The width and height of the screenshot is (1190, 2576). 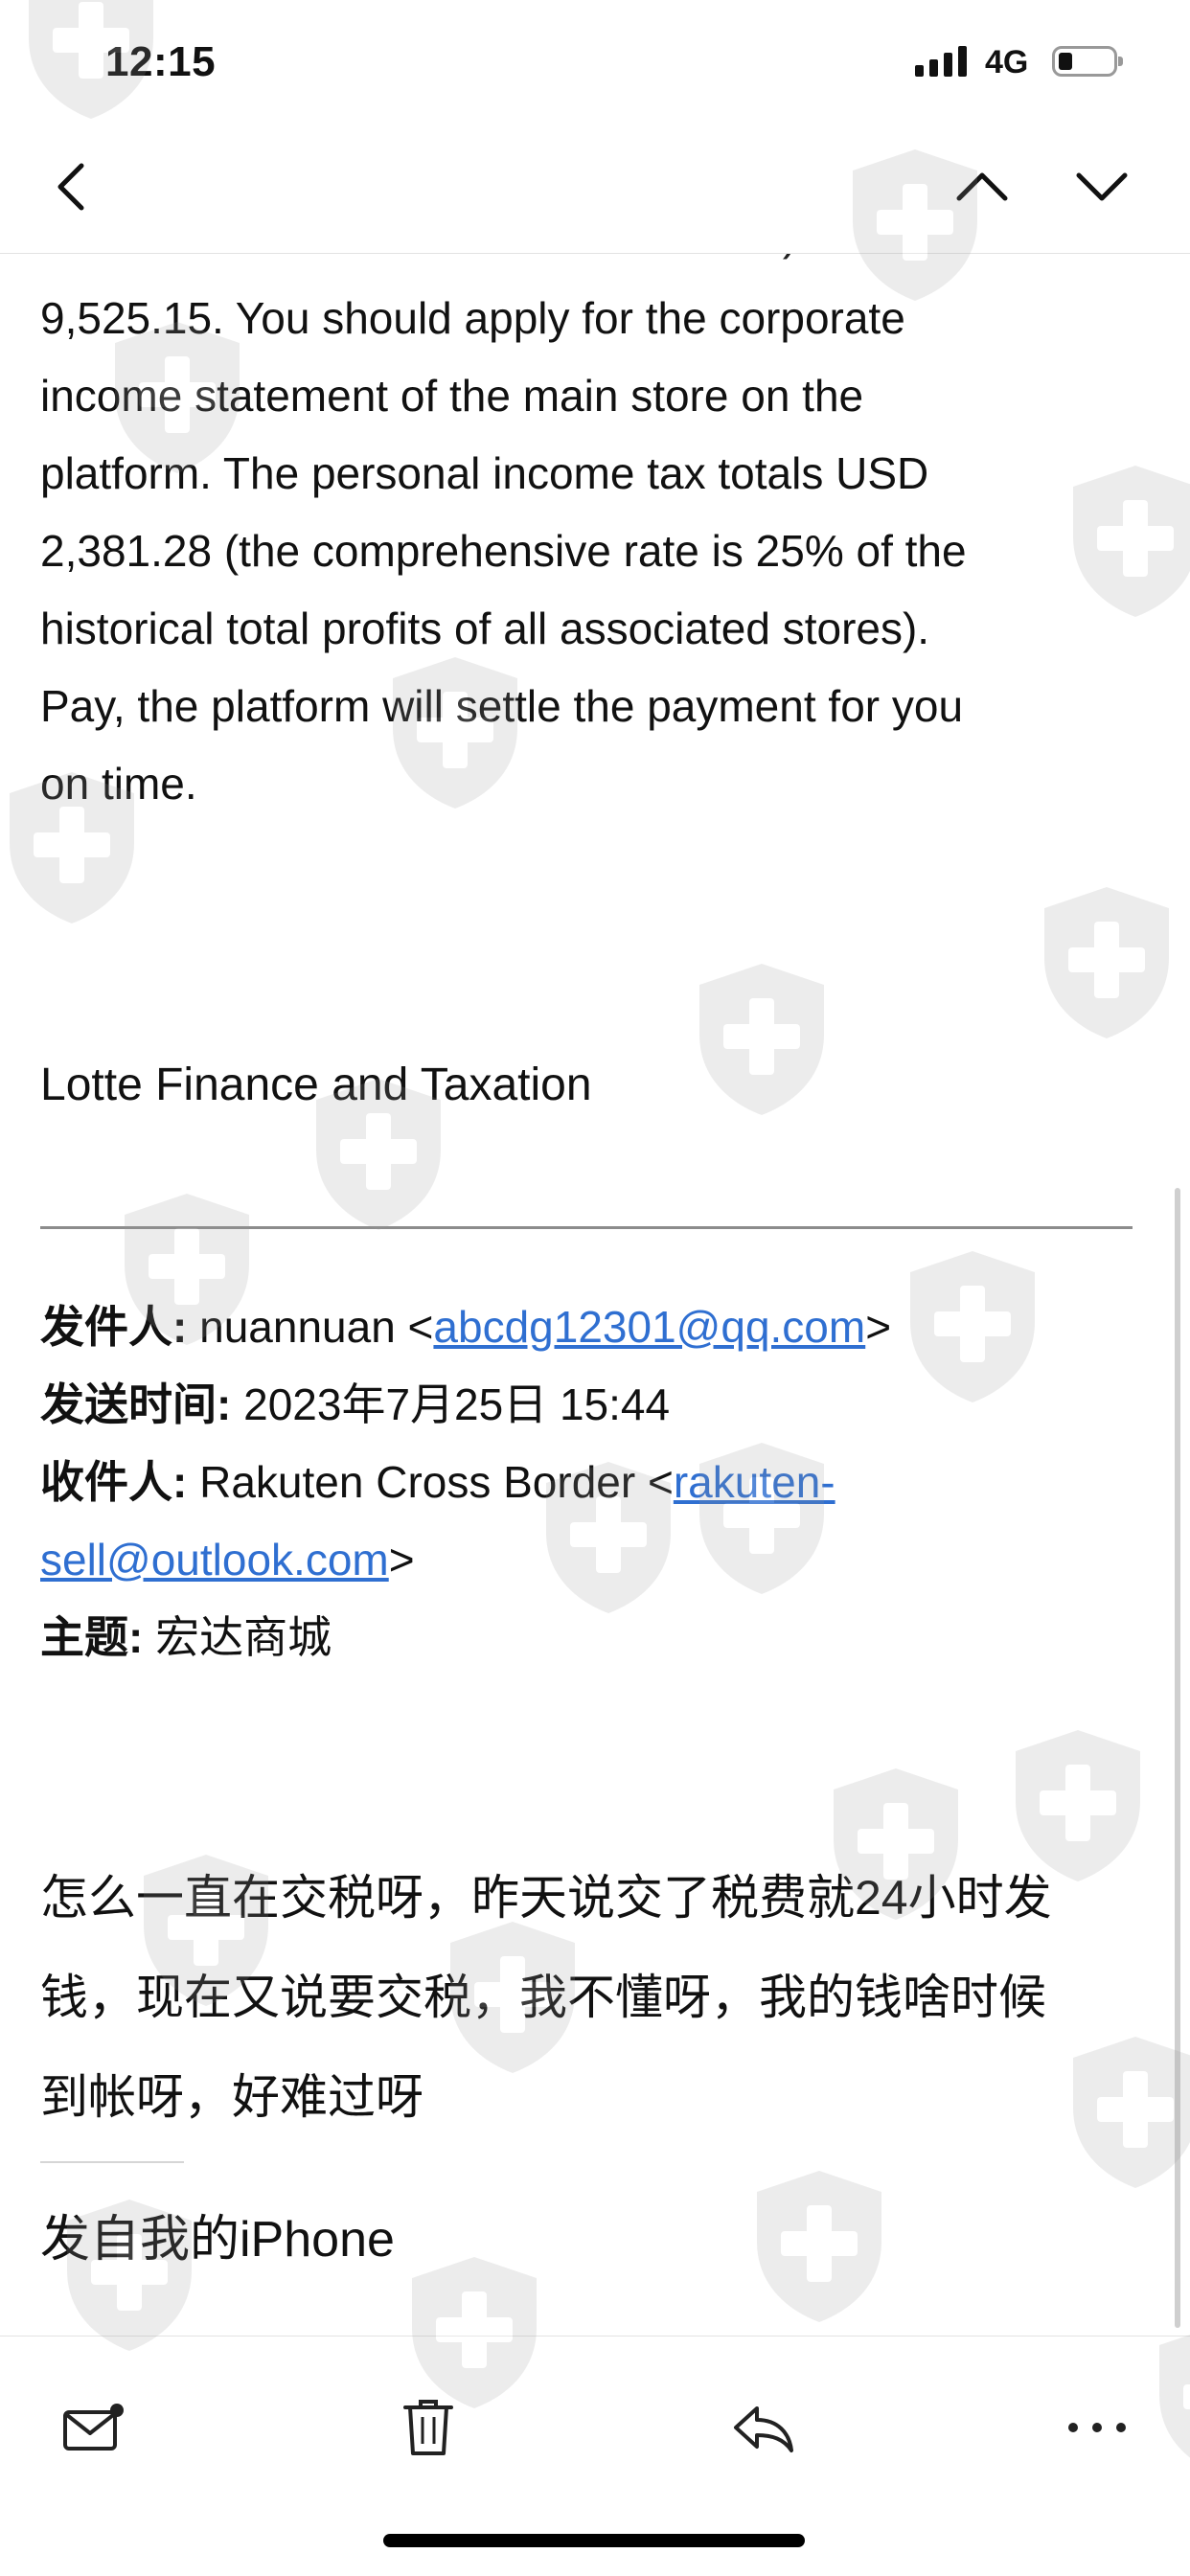 I want to click on email-signature: Lotte Finance and Taxation, so click(x=316, y=1085).